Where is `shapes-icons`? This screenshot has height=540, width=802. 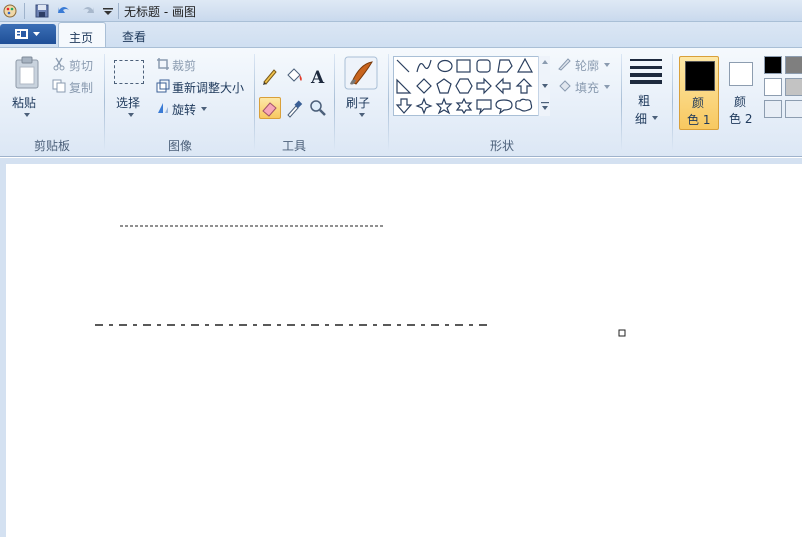 shapes-icons is located at coordinates (464, 86).